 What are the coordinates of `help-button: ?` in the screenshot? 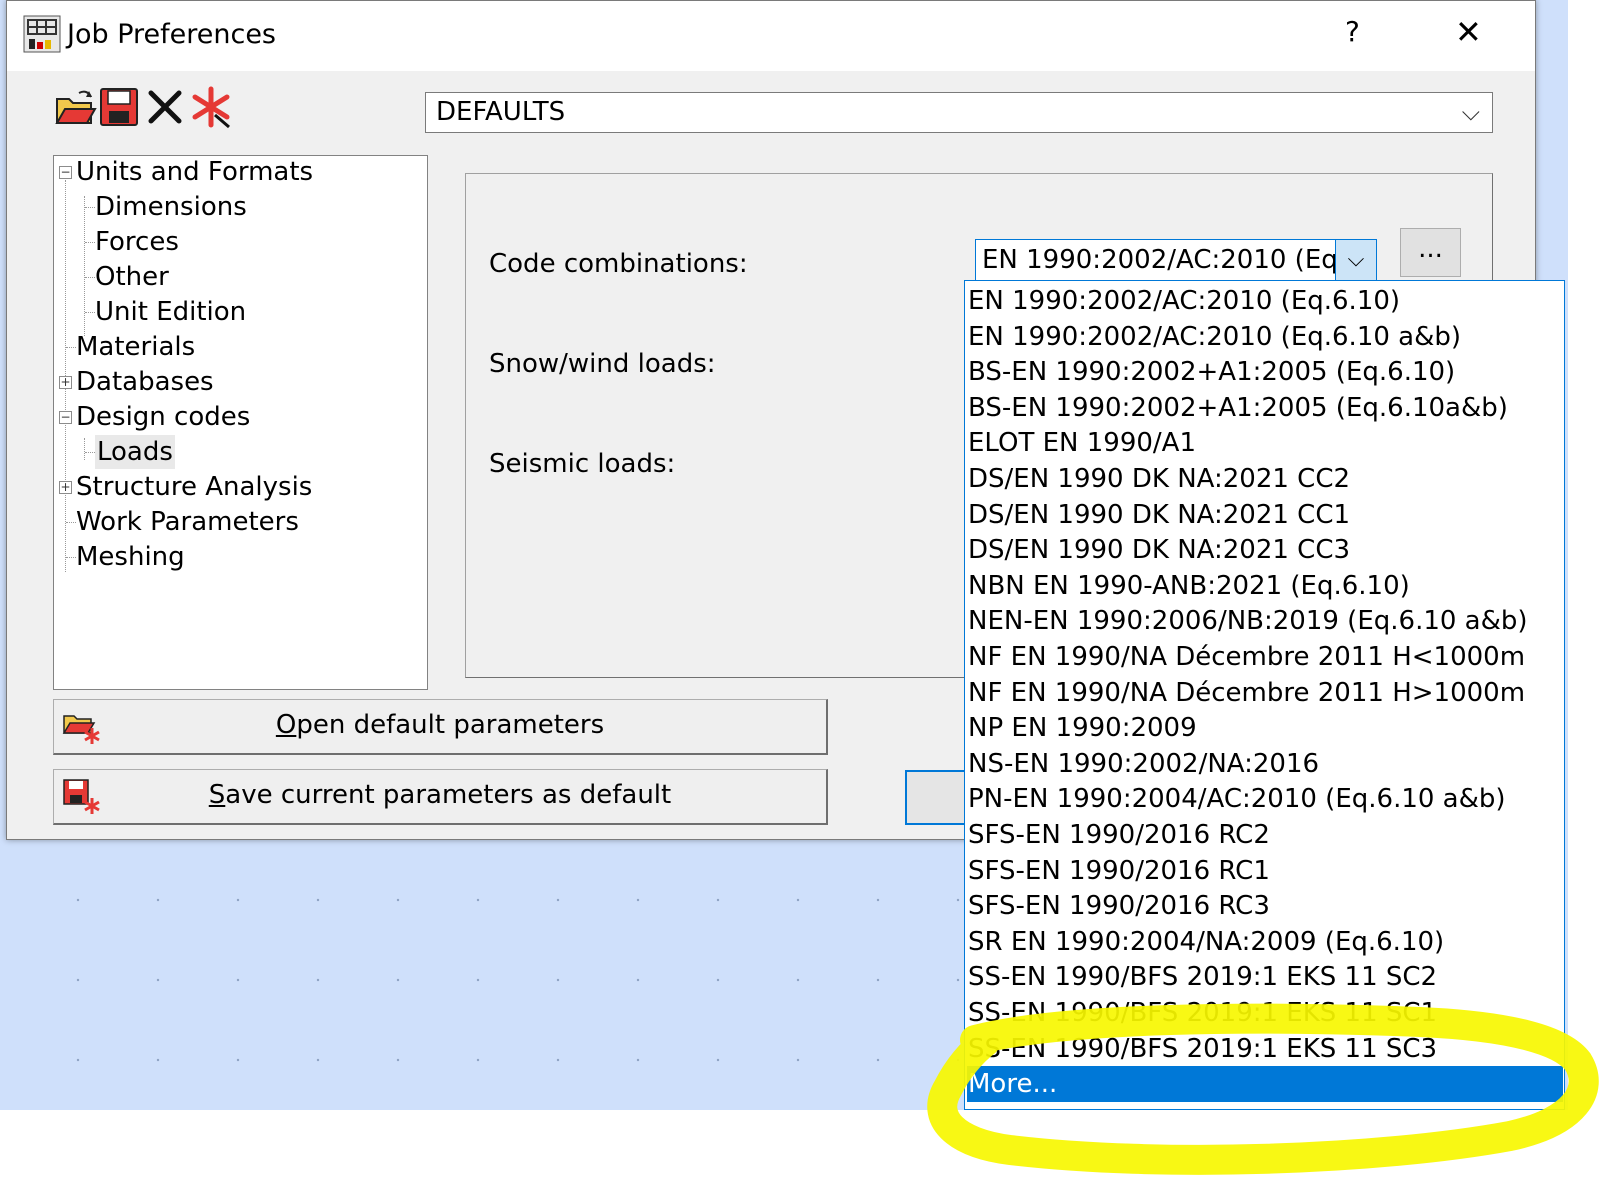 It's located at (1352, 31).